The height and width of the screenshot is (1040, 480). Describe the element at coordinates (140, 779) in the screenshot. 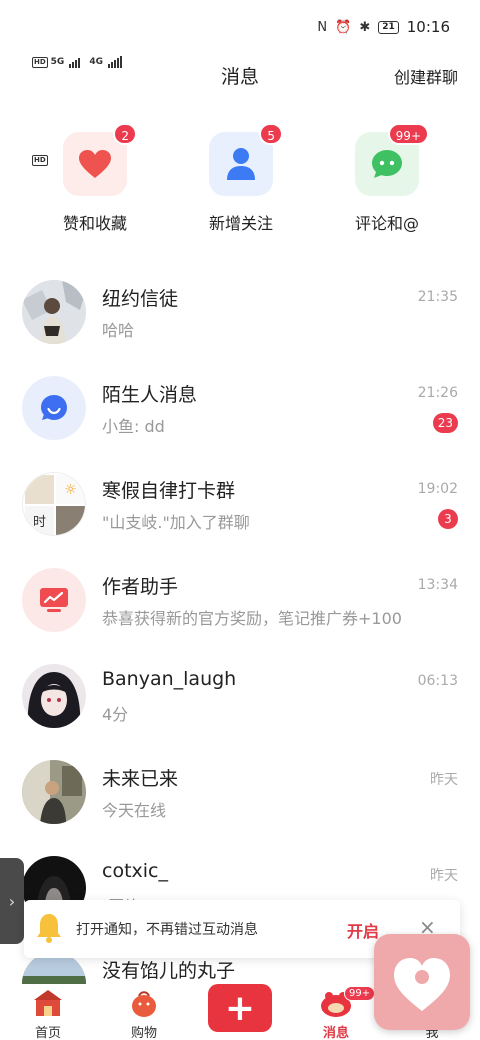

I see `conversation-name: 未来已来` at that location.